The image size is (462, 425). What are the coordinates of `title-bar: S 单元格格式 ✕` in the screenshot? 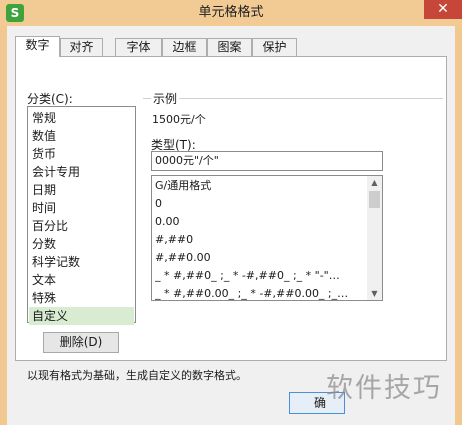 It's located at (231, 13).